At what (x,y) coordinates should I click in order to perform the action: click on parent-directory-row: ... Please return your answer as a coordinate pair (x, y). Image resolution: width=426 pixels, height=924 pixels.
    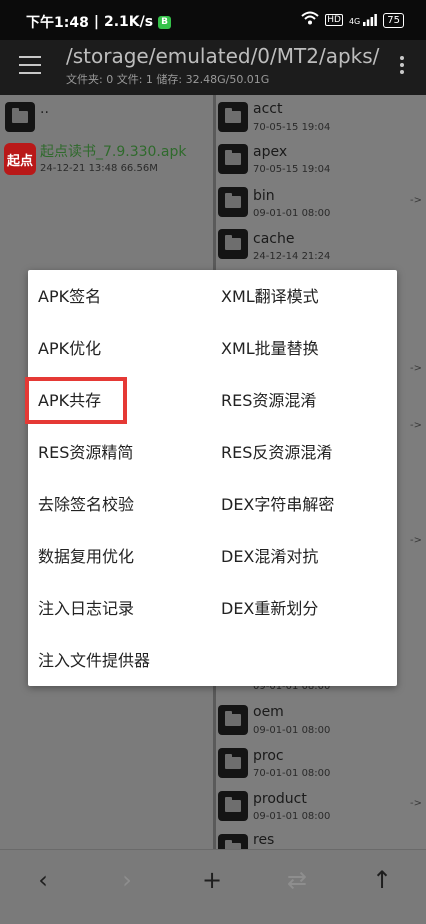
    Looking at the image, I should click on (106, 119).